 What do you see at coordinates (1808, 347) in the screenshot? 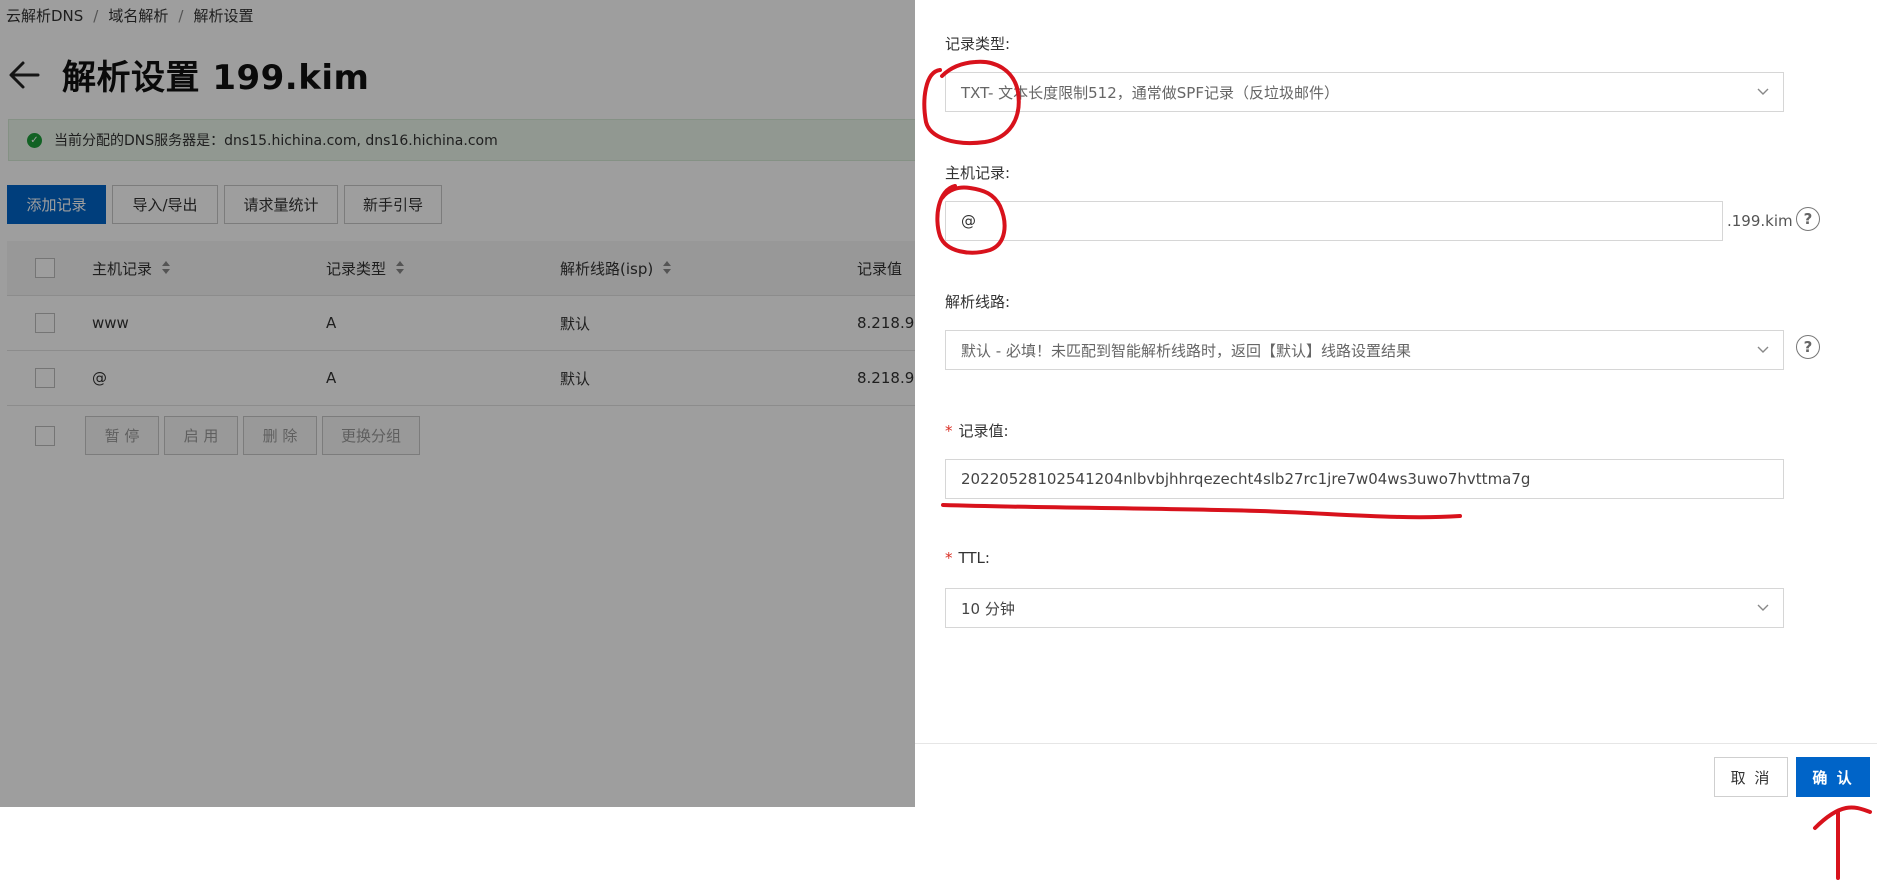
I see `resolve-line-help-icon: ?` at bounding box center [1808, 347].